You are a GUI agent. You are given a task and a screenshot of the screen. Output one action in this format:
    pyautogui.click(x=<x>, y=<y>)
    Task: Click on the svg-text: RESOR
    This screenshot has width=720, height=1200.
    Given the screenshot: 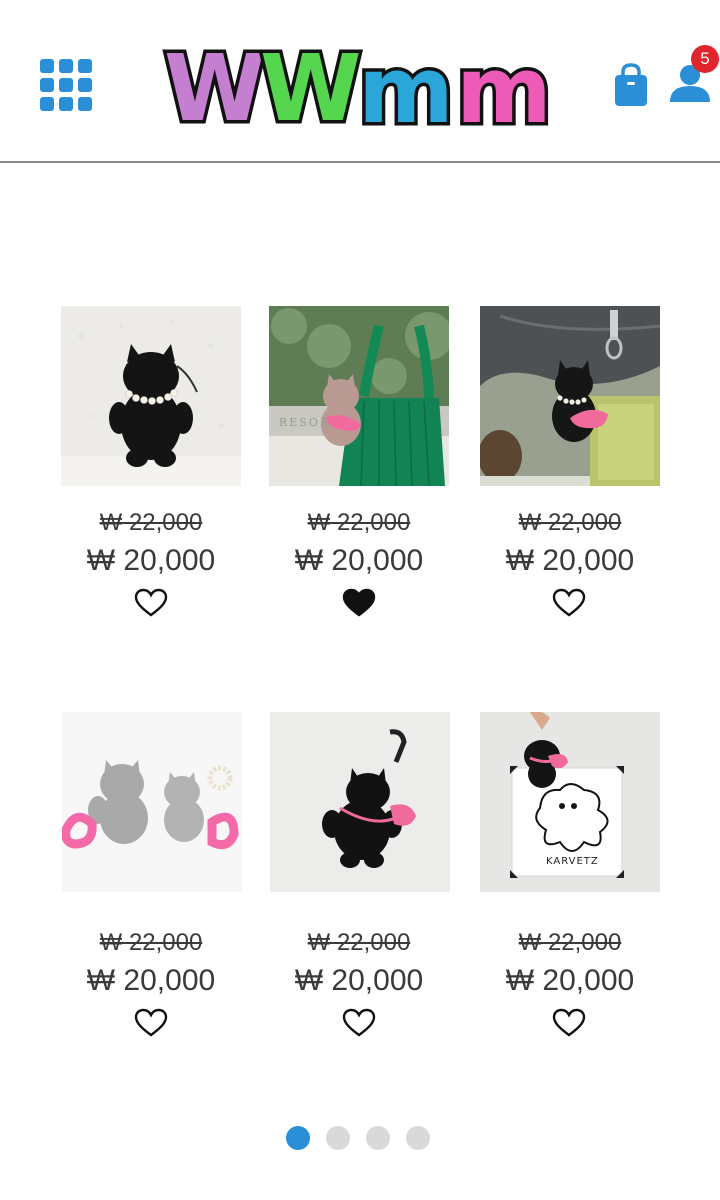 What is the action you would take?
    pyautogui.click(x=304, y=422)
    